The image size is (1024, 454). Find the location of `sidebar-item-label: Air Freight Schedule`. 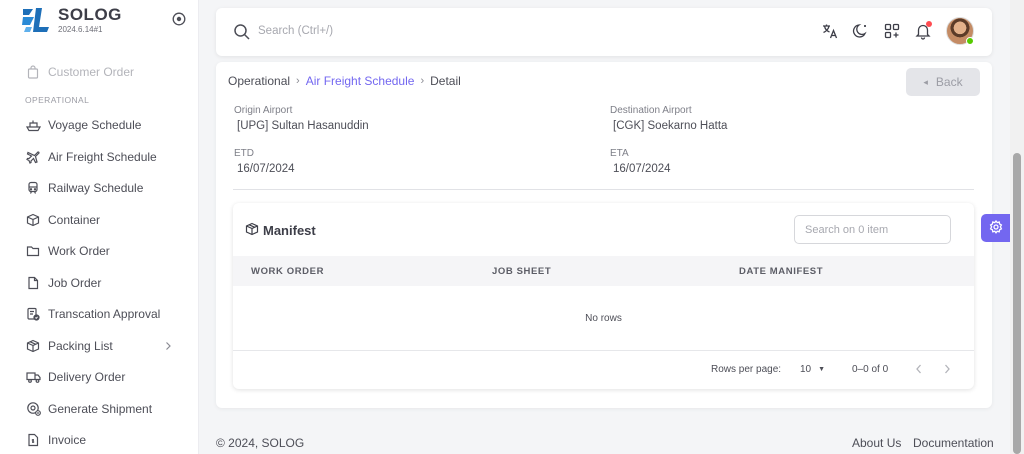

sidebar-item-label: Air Freight Schedule is located at coordinates (102, 156).